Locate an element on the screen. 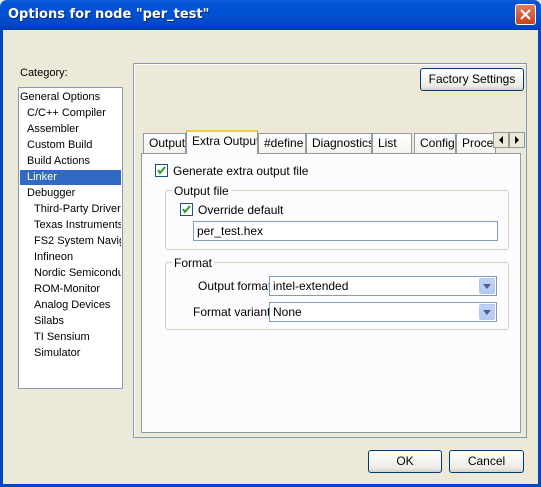  override-default-label: Override default is located at coordinates (241, 210).